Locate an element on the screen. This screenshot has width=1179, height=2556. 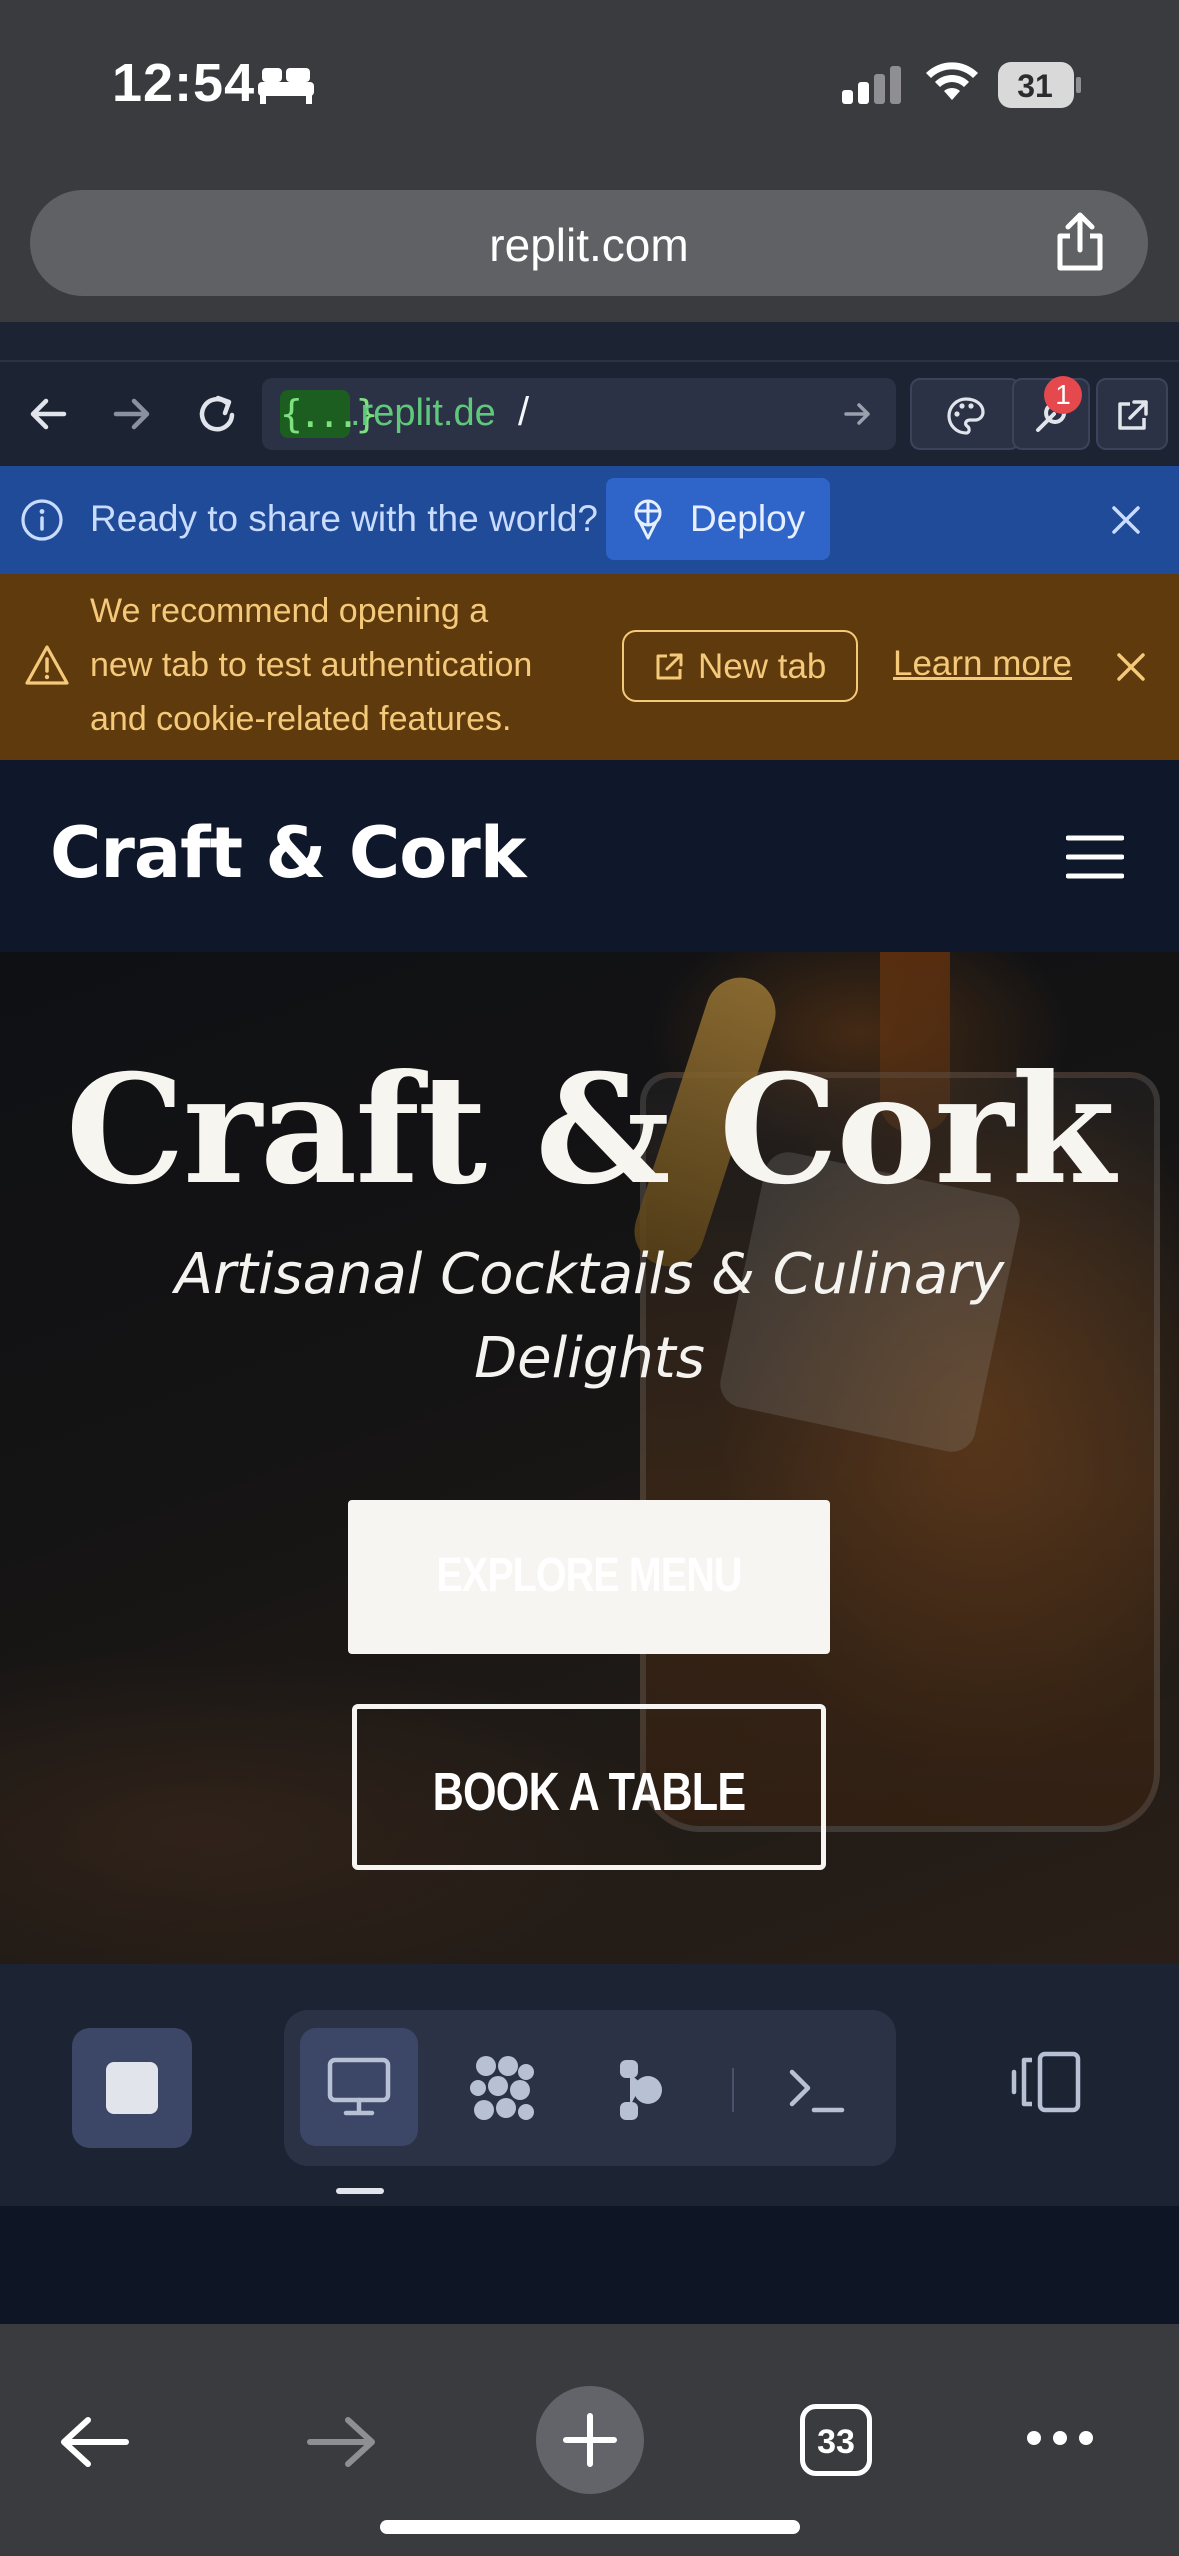
tabs-count: 33 is located at coordinates (836, 2442).